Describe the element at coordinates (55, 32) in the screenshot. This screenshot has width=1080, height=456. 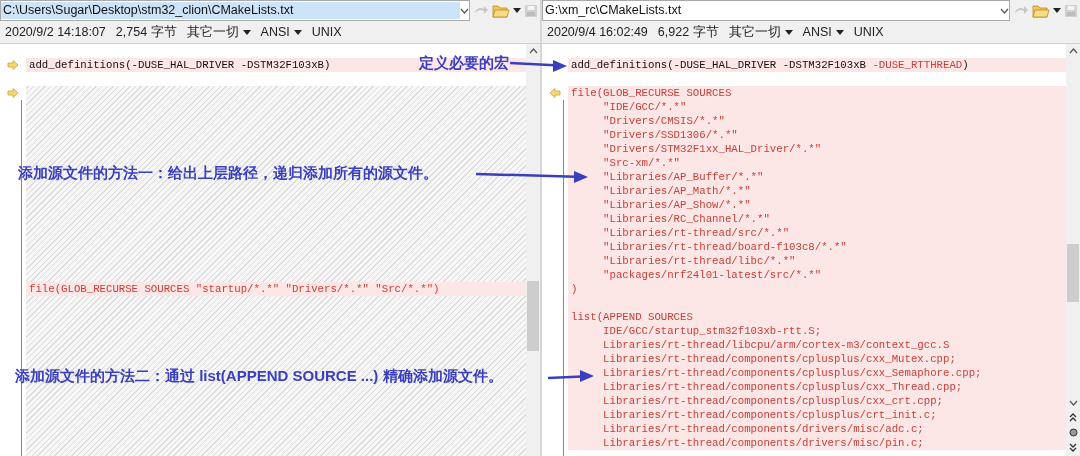
I see `file-info-text: 2020/9/2 14:18:07` at that location.